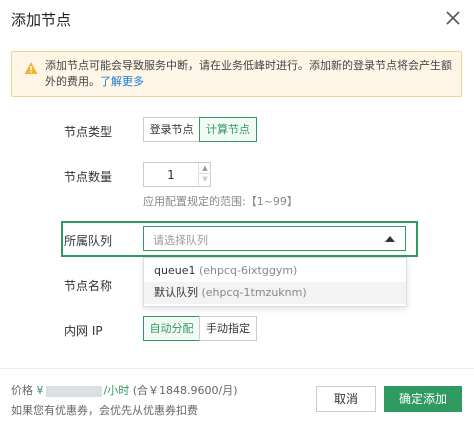 This screenshot has width=474, height=424. What do you see at coordinates (41, 20) in the screenshot?
I see `dialog-title: 添加节点` at bounding box center [41, 20].